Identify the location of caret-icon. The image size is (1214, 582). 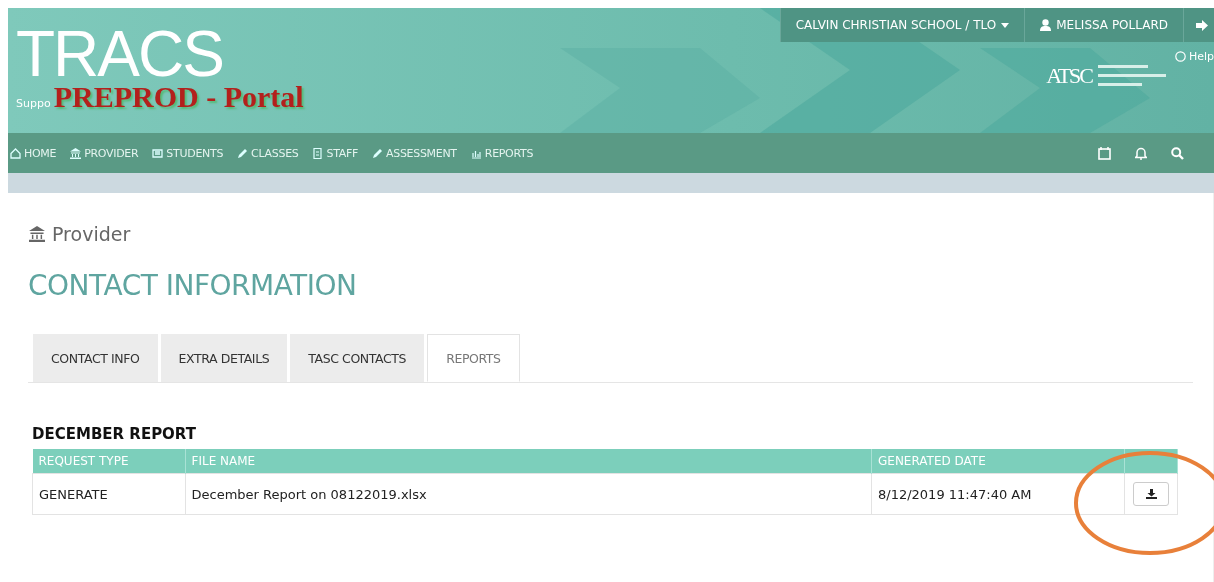
(1005, 25).